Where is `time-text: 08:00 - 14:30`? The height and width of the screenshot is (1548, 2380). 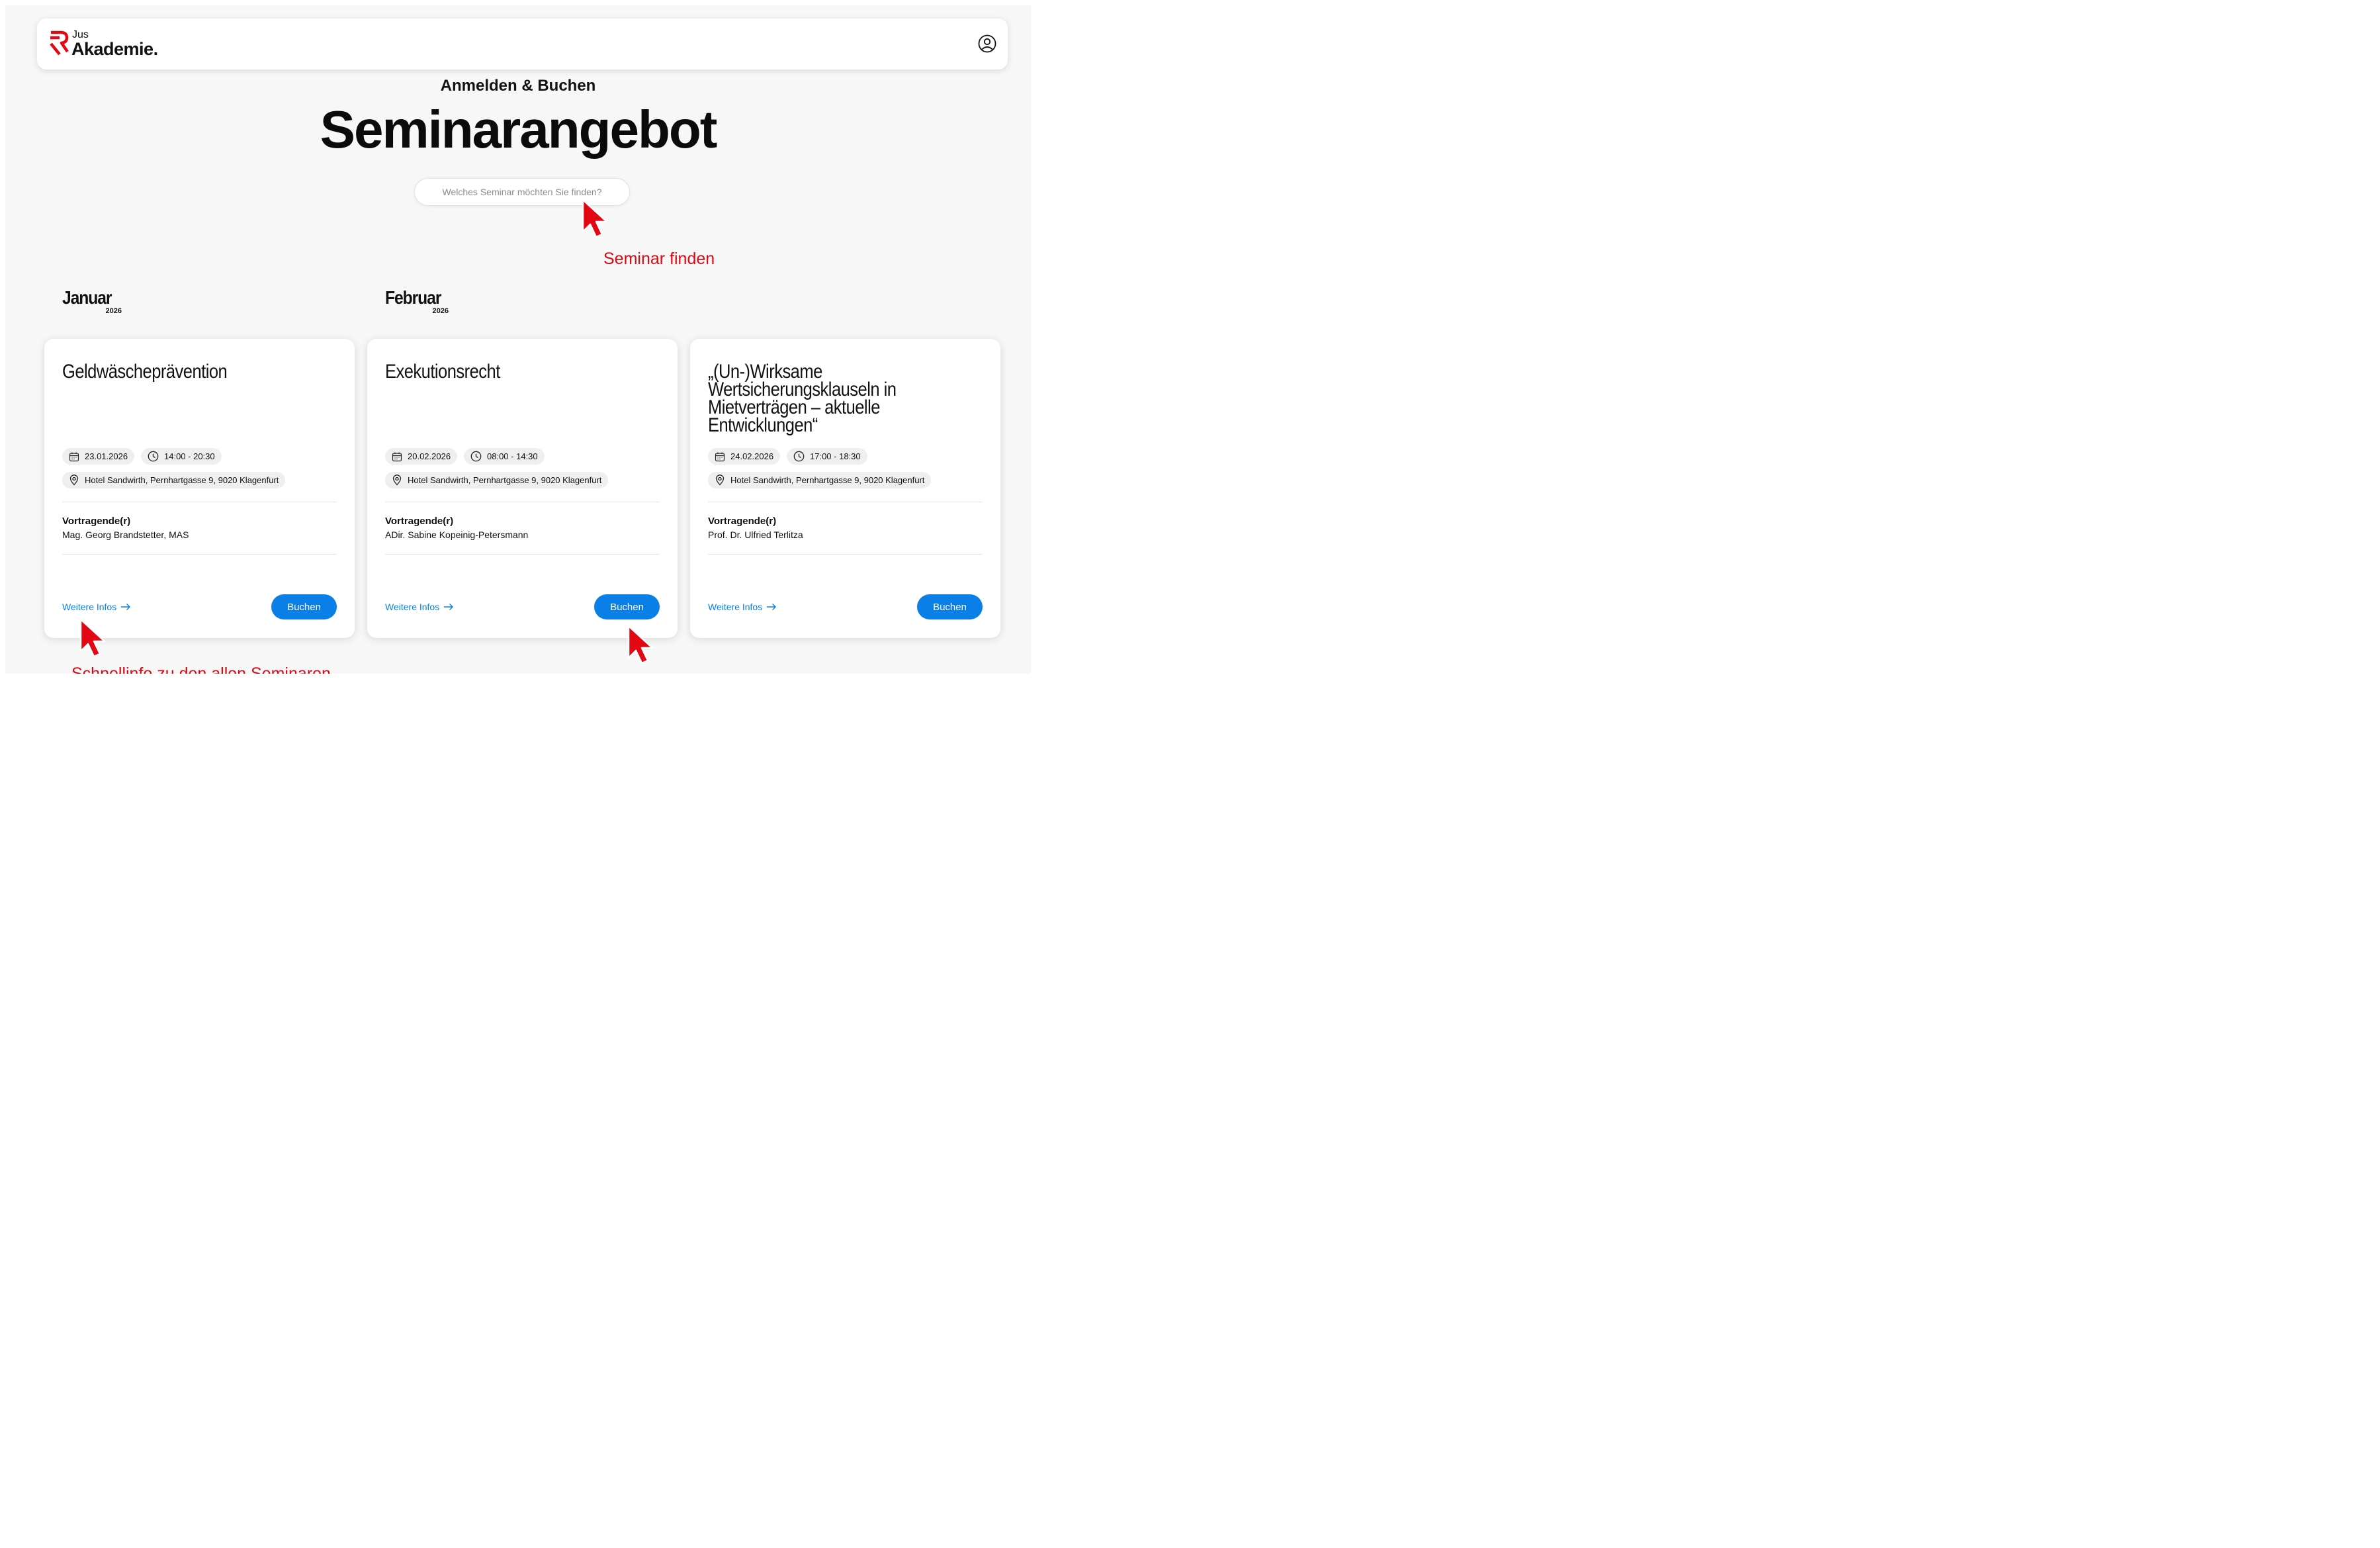
time-text: 08:00 - 14:30 is located at coordinates (512, 456).